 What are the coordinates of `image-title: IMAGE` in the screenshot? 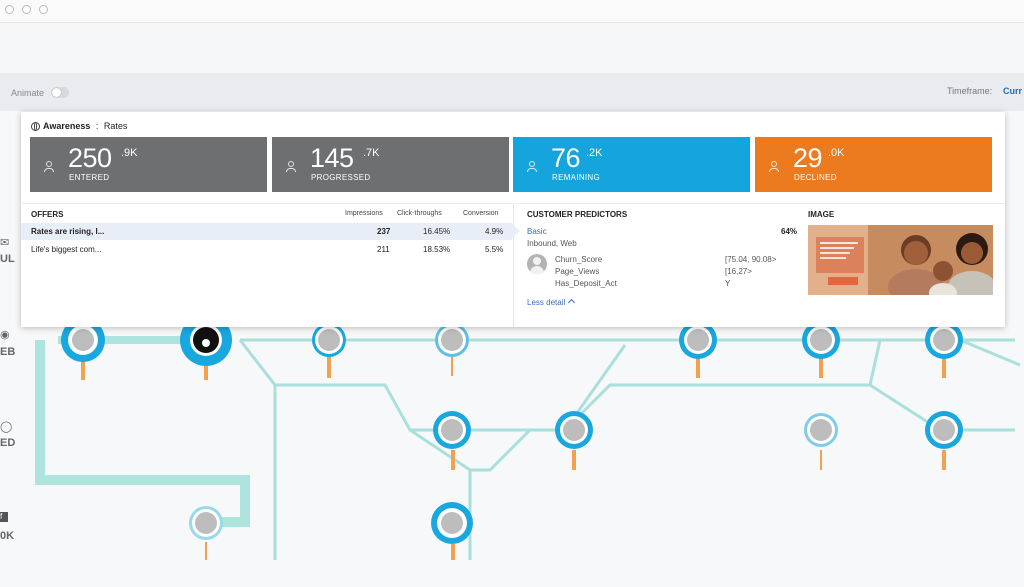 It's located at (821, 214).